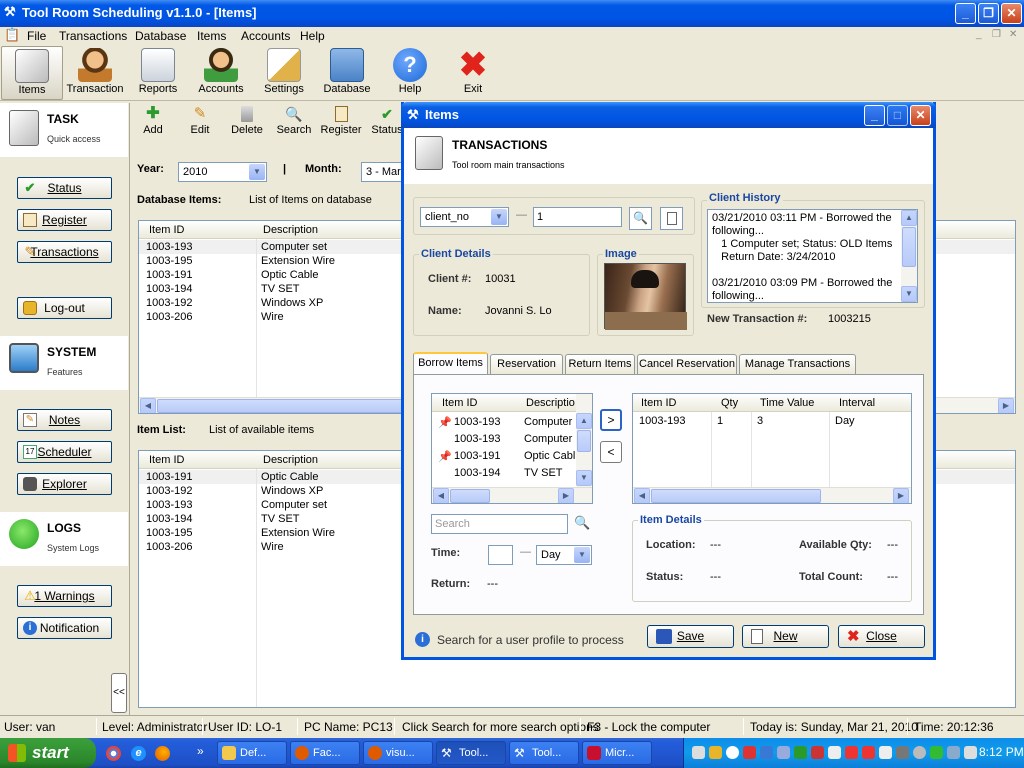 The width and height of the screenshot is (1024, 768). What do you see at coordinates (668, 115) in the screenshot?
I see `dialog-title-bar: ⚒ Items _ □ ✕` at bounding box center [668, 115].